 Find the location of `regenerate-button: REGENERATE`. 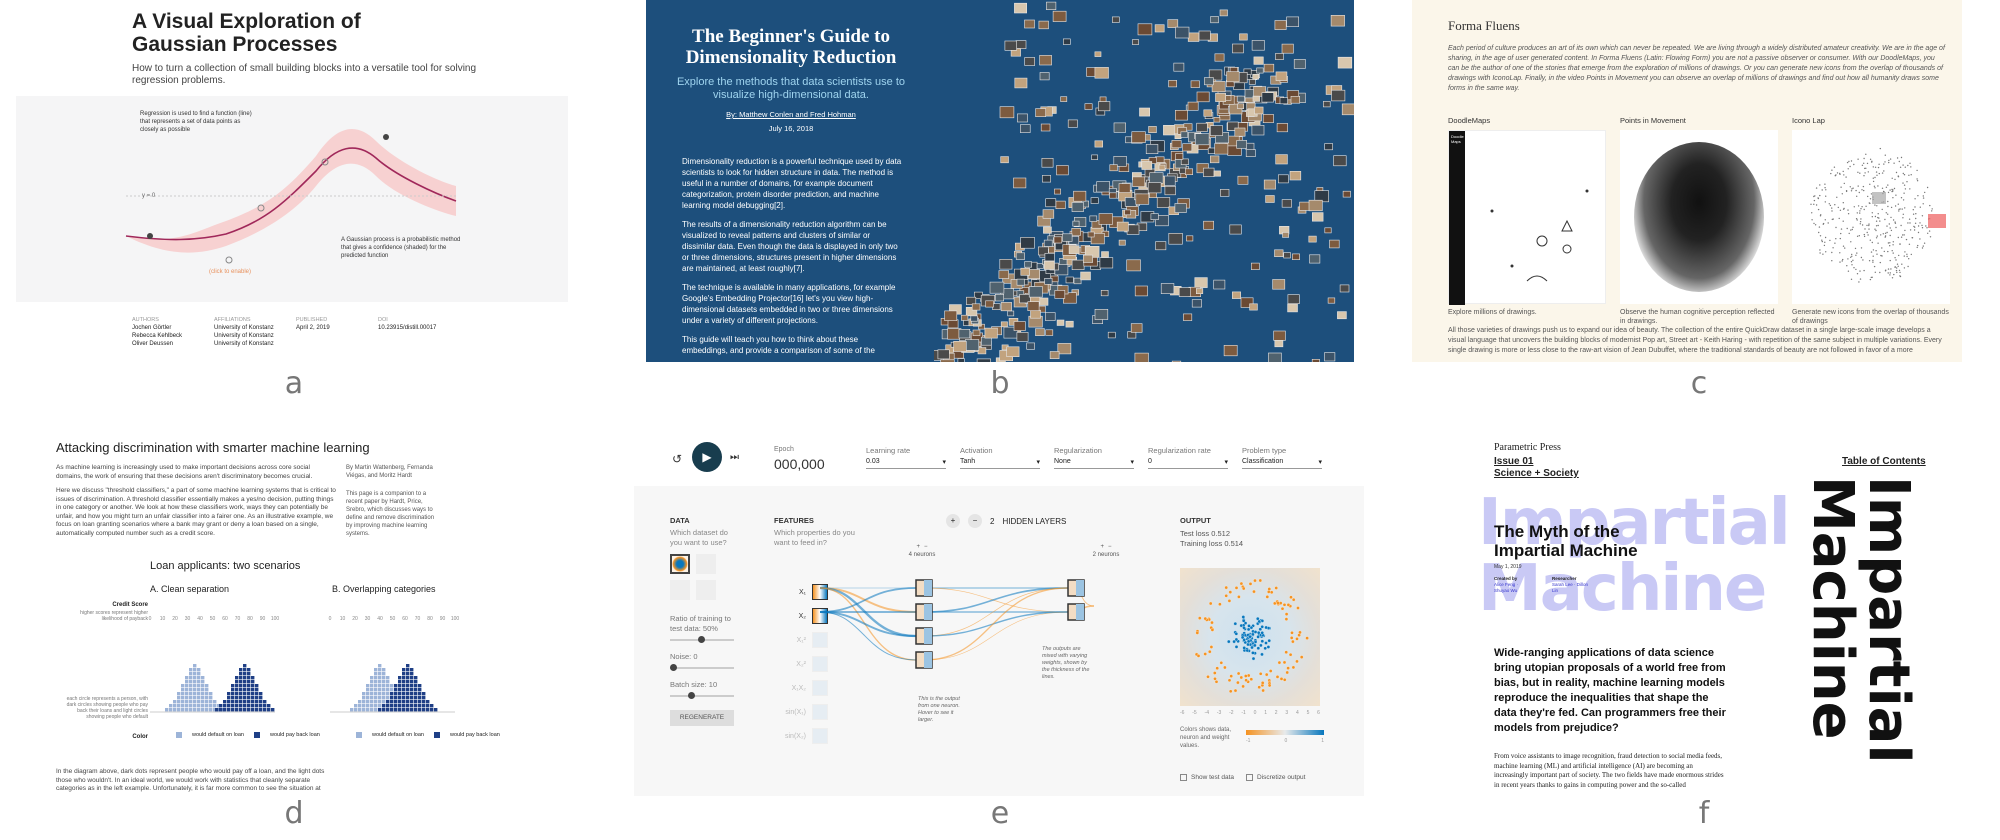

regenerate-button: REGENERATE is located at coordinates (702, 718).